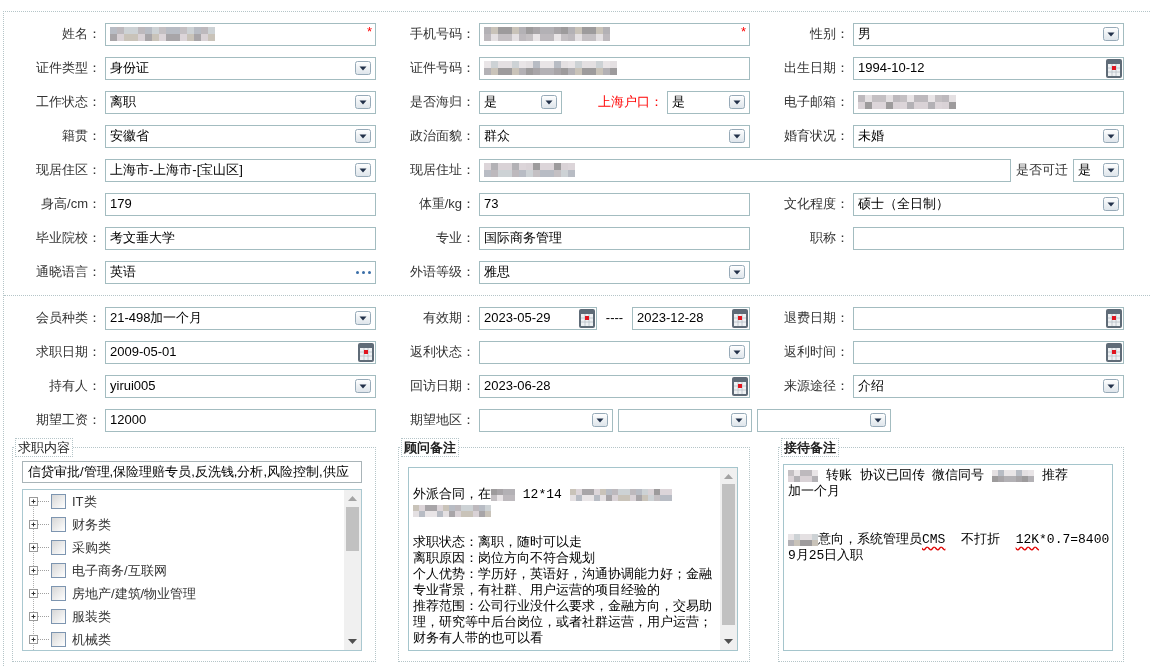  Describe the element at coordinates (91, 616) in the screenshot. I see `tree-item-label: 服装类` at that location.